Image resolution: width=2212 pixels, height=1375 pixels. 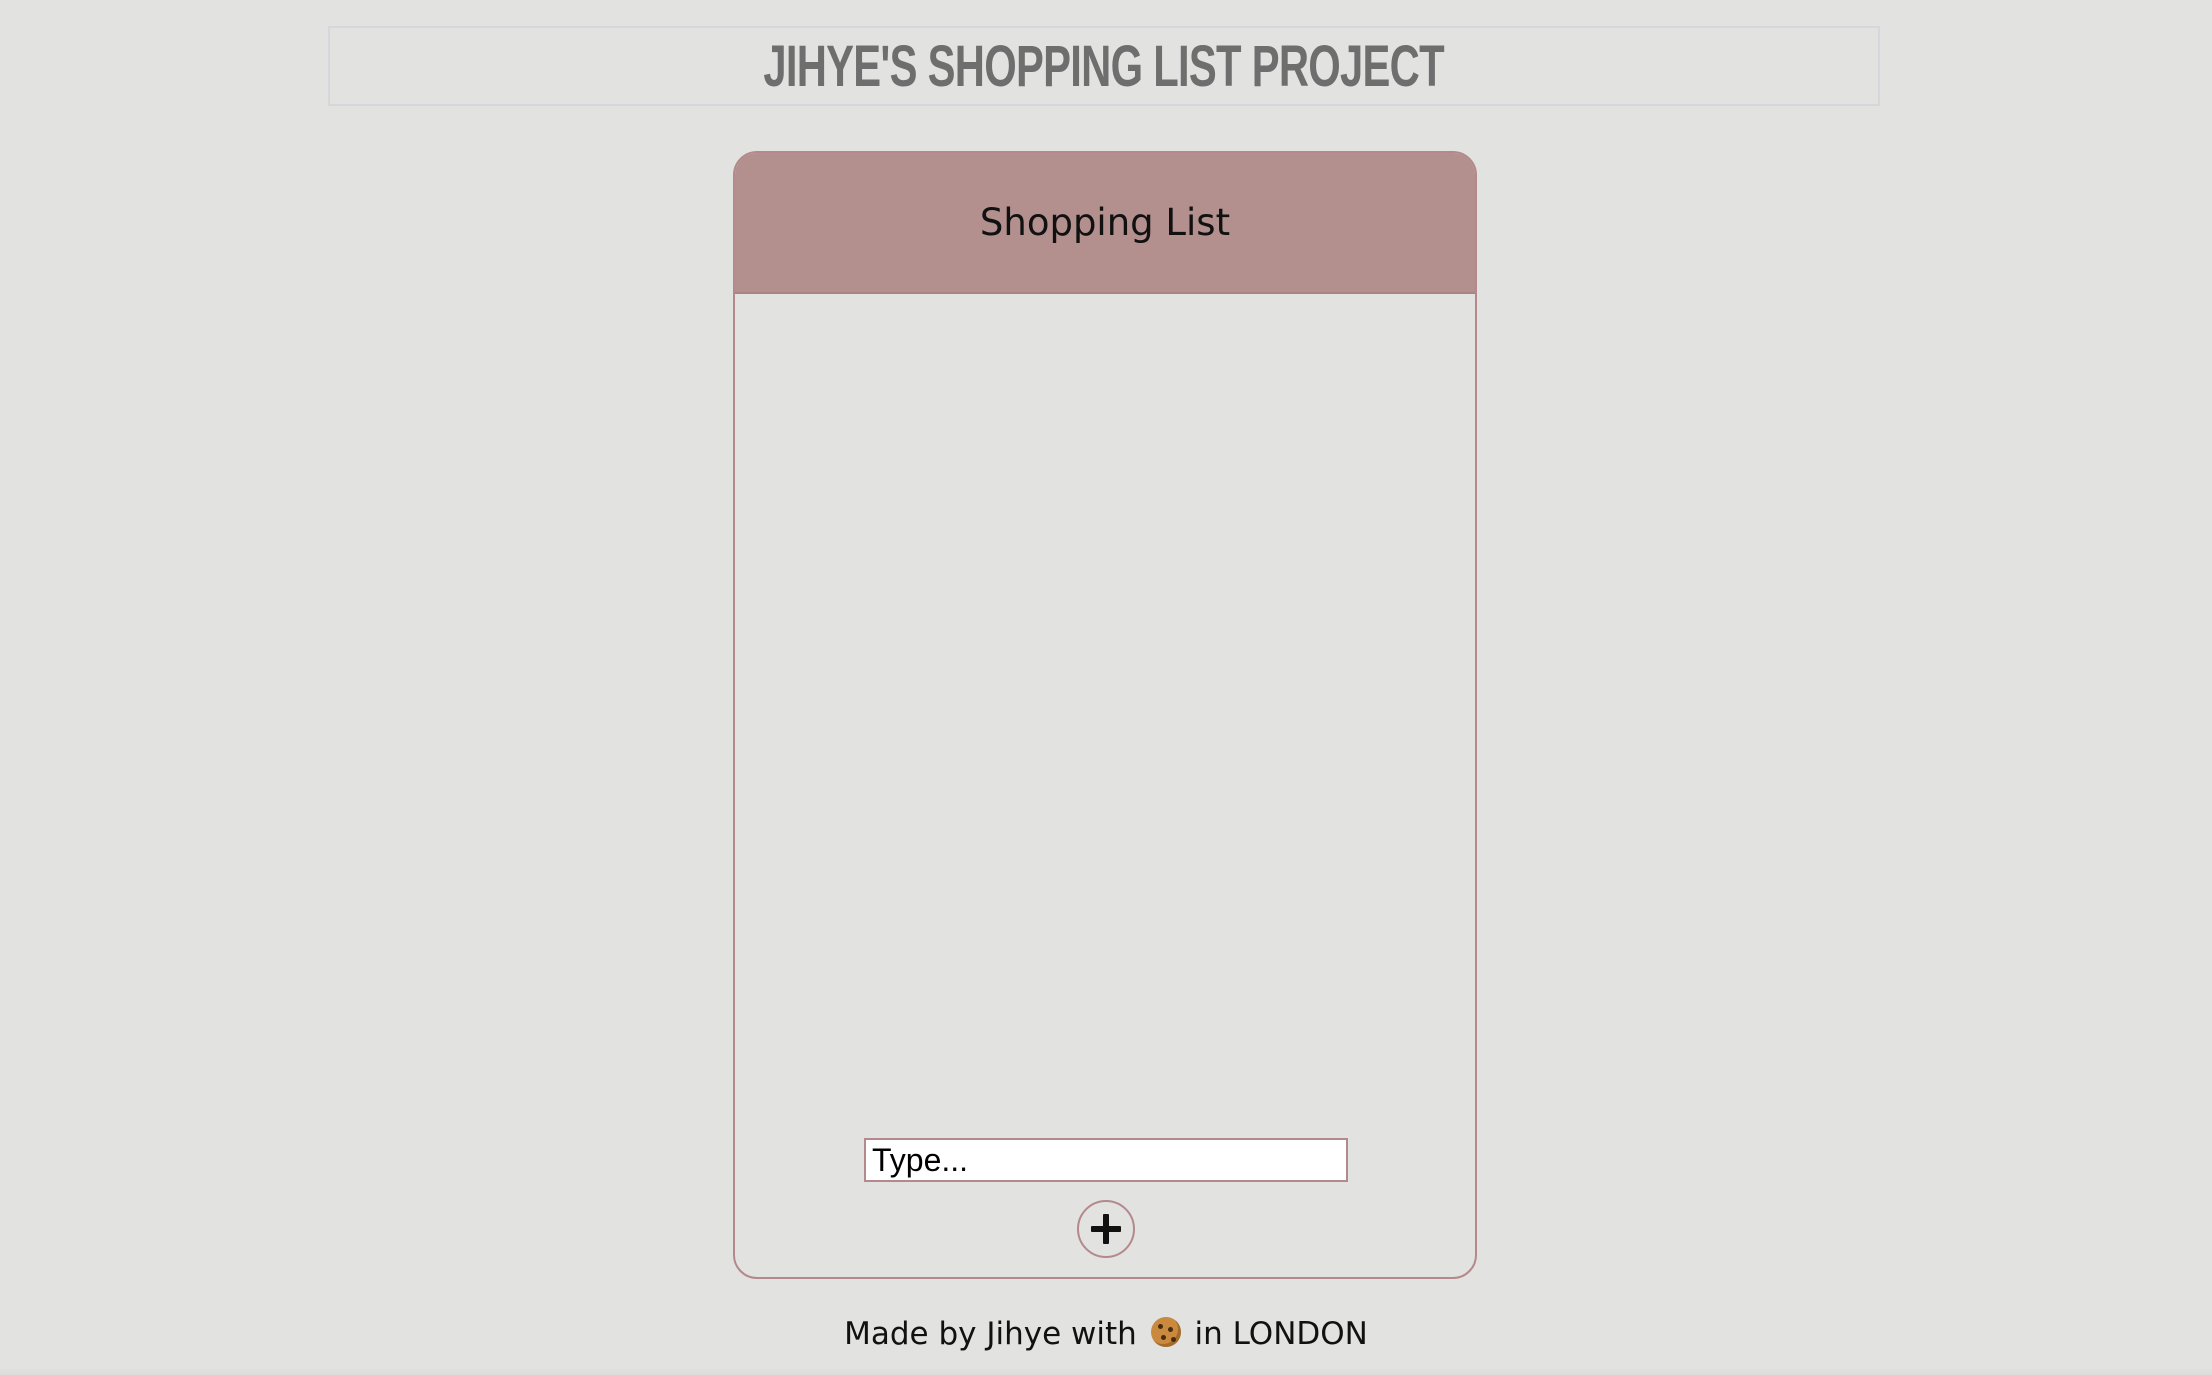 What do you see at coordinates (1106, 1160) in the screenshot?
I see `item-input` at bounding box center [1106, 1160].